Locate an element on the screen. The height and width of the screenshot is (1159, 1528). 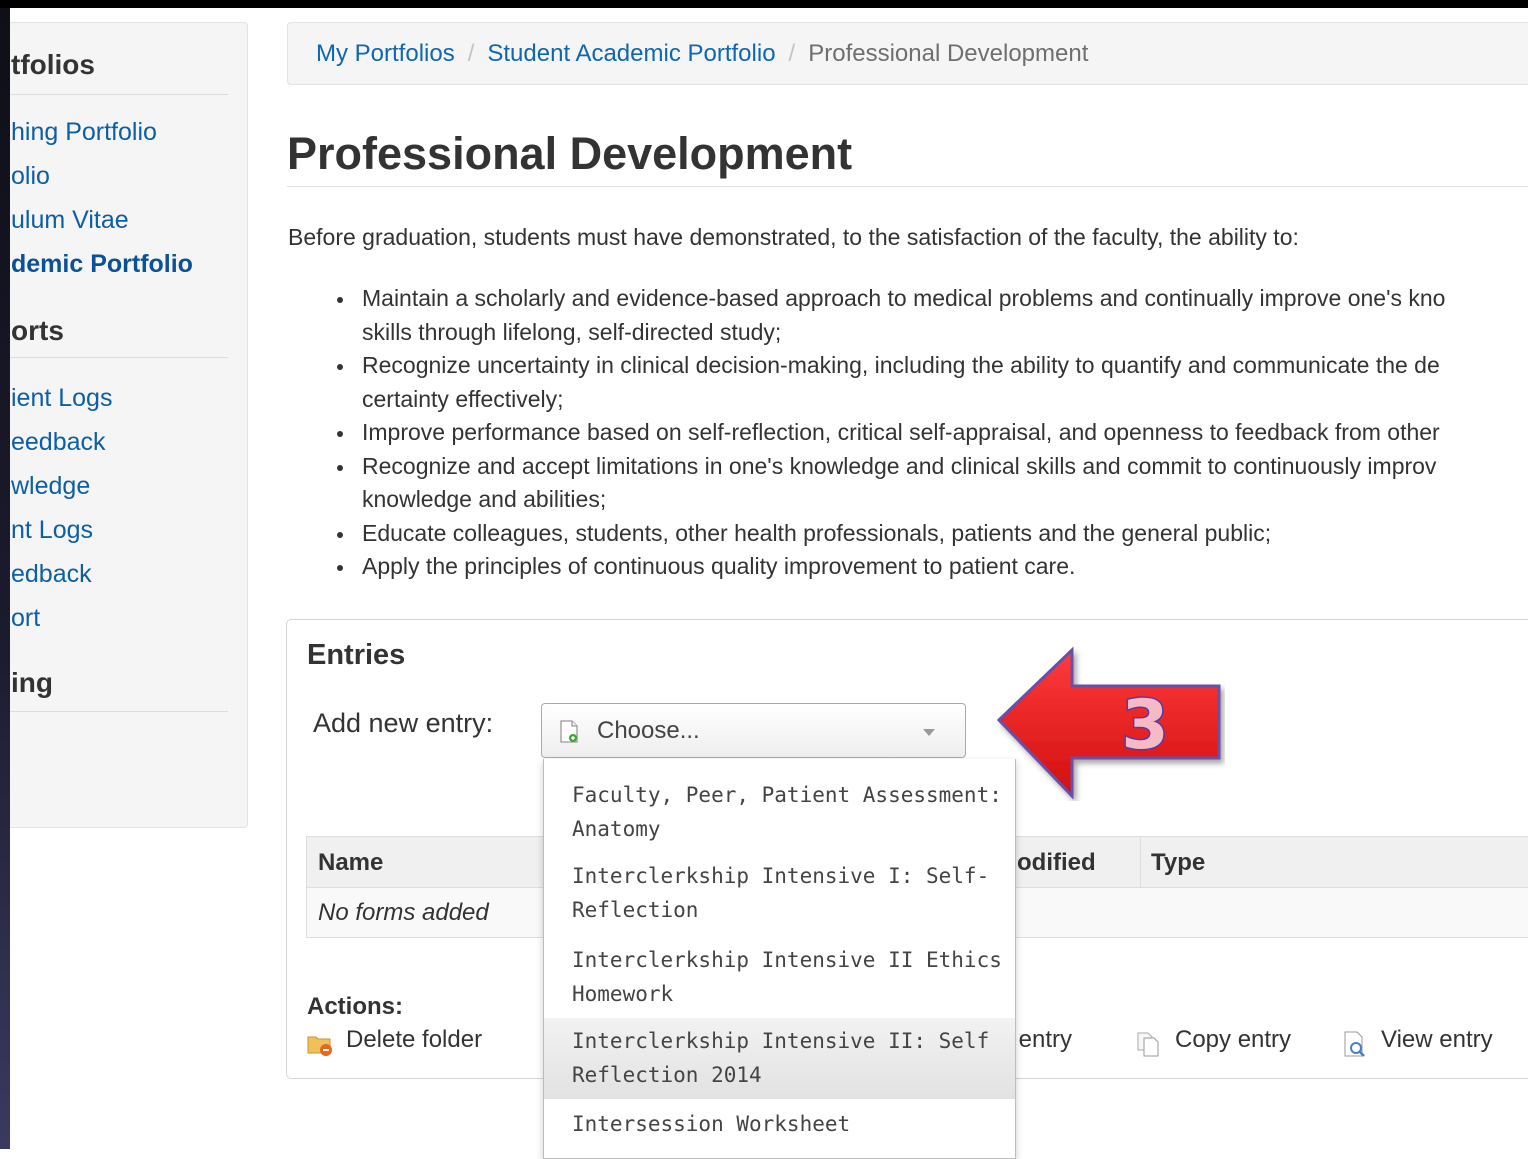
page-title: Professional Development is located at coordinates (570, 153).